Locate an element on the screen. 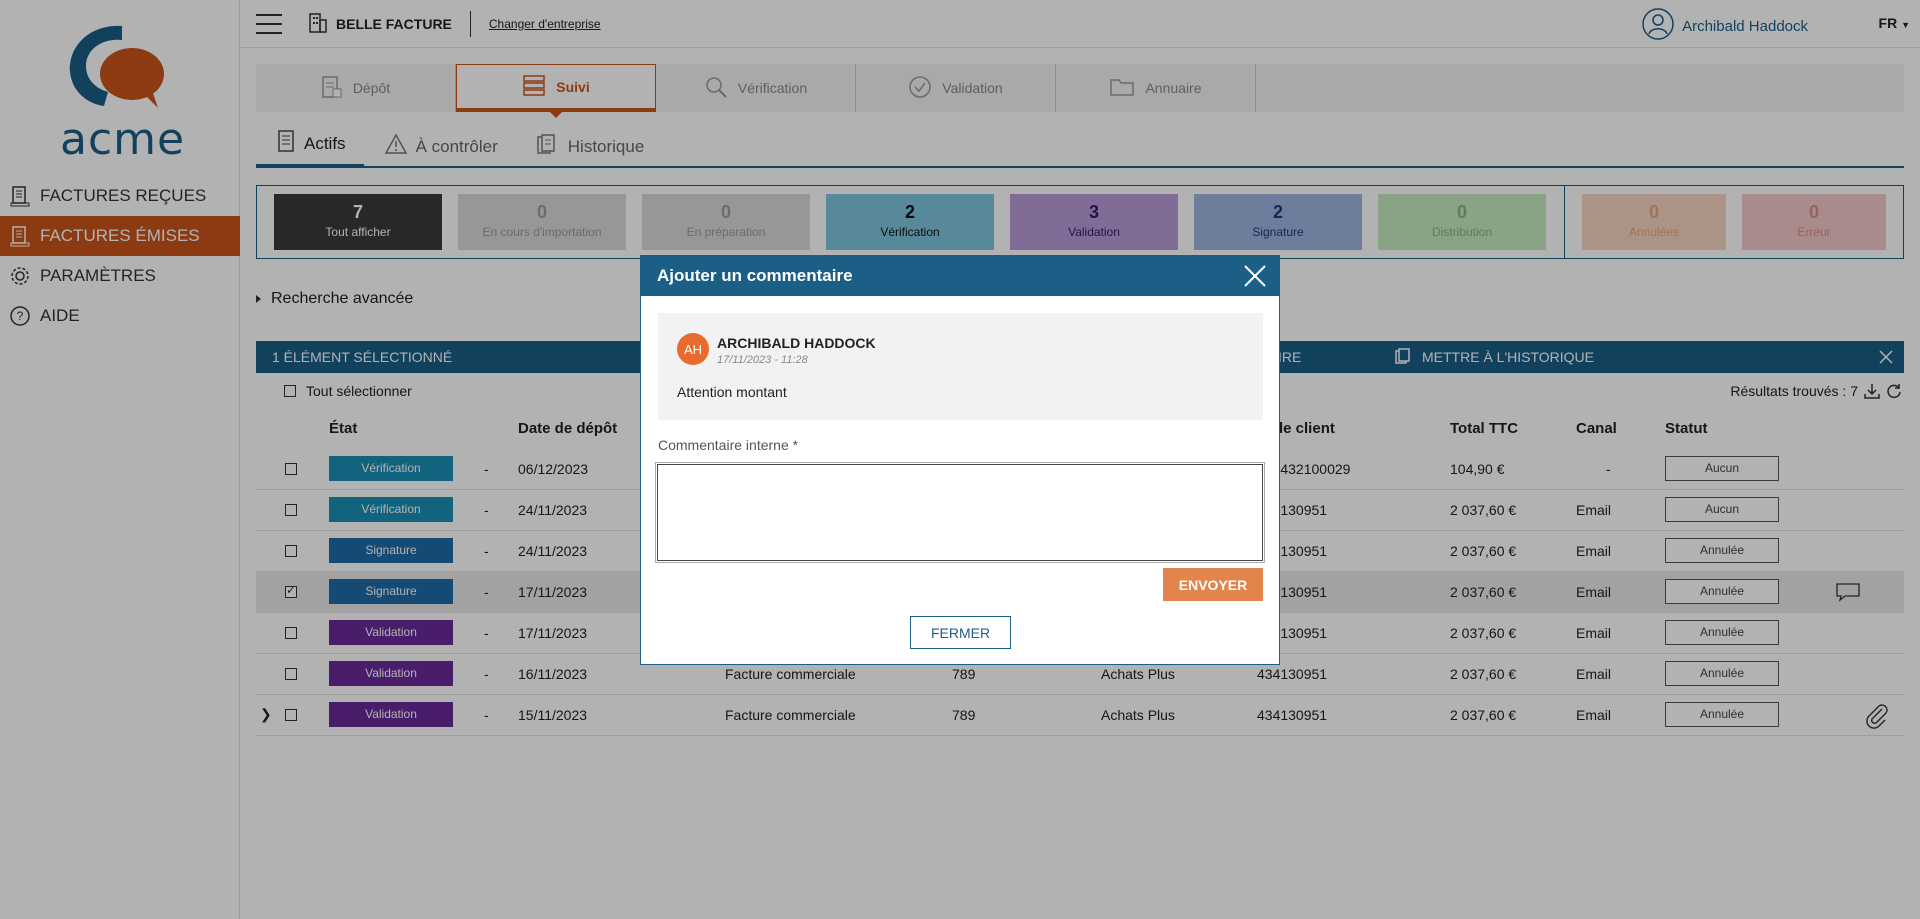 The width and height of the screenshot is (1920, 919). comment-text: Attention montant is located at coordinates (732, 392).